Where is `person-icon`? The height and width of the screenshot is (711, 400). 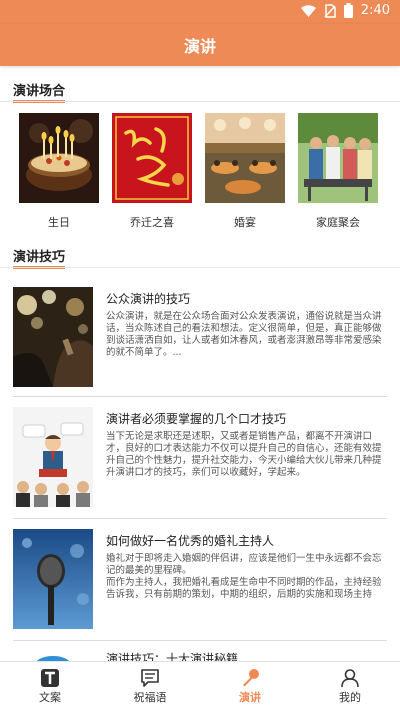
person-icon is located at coordinates (350, 678).